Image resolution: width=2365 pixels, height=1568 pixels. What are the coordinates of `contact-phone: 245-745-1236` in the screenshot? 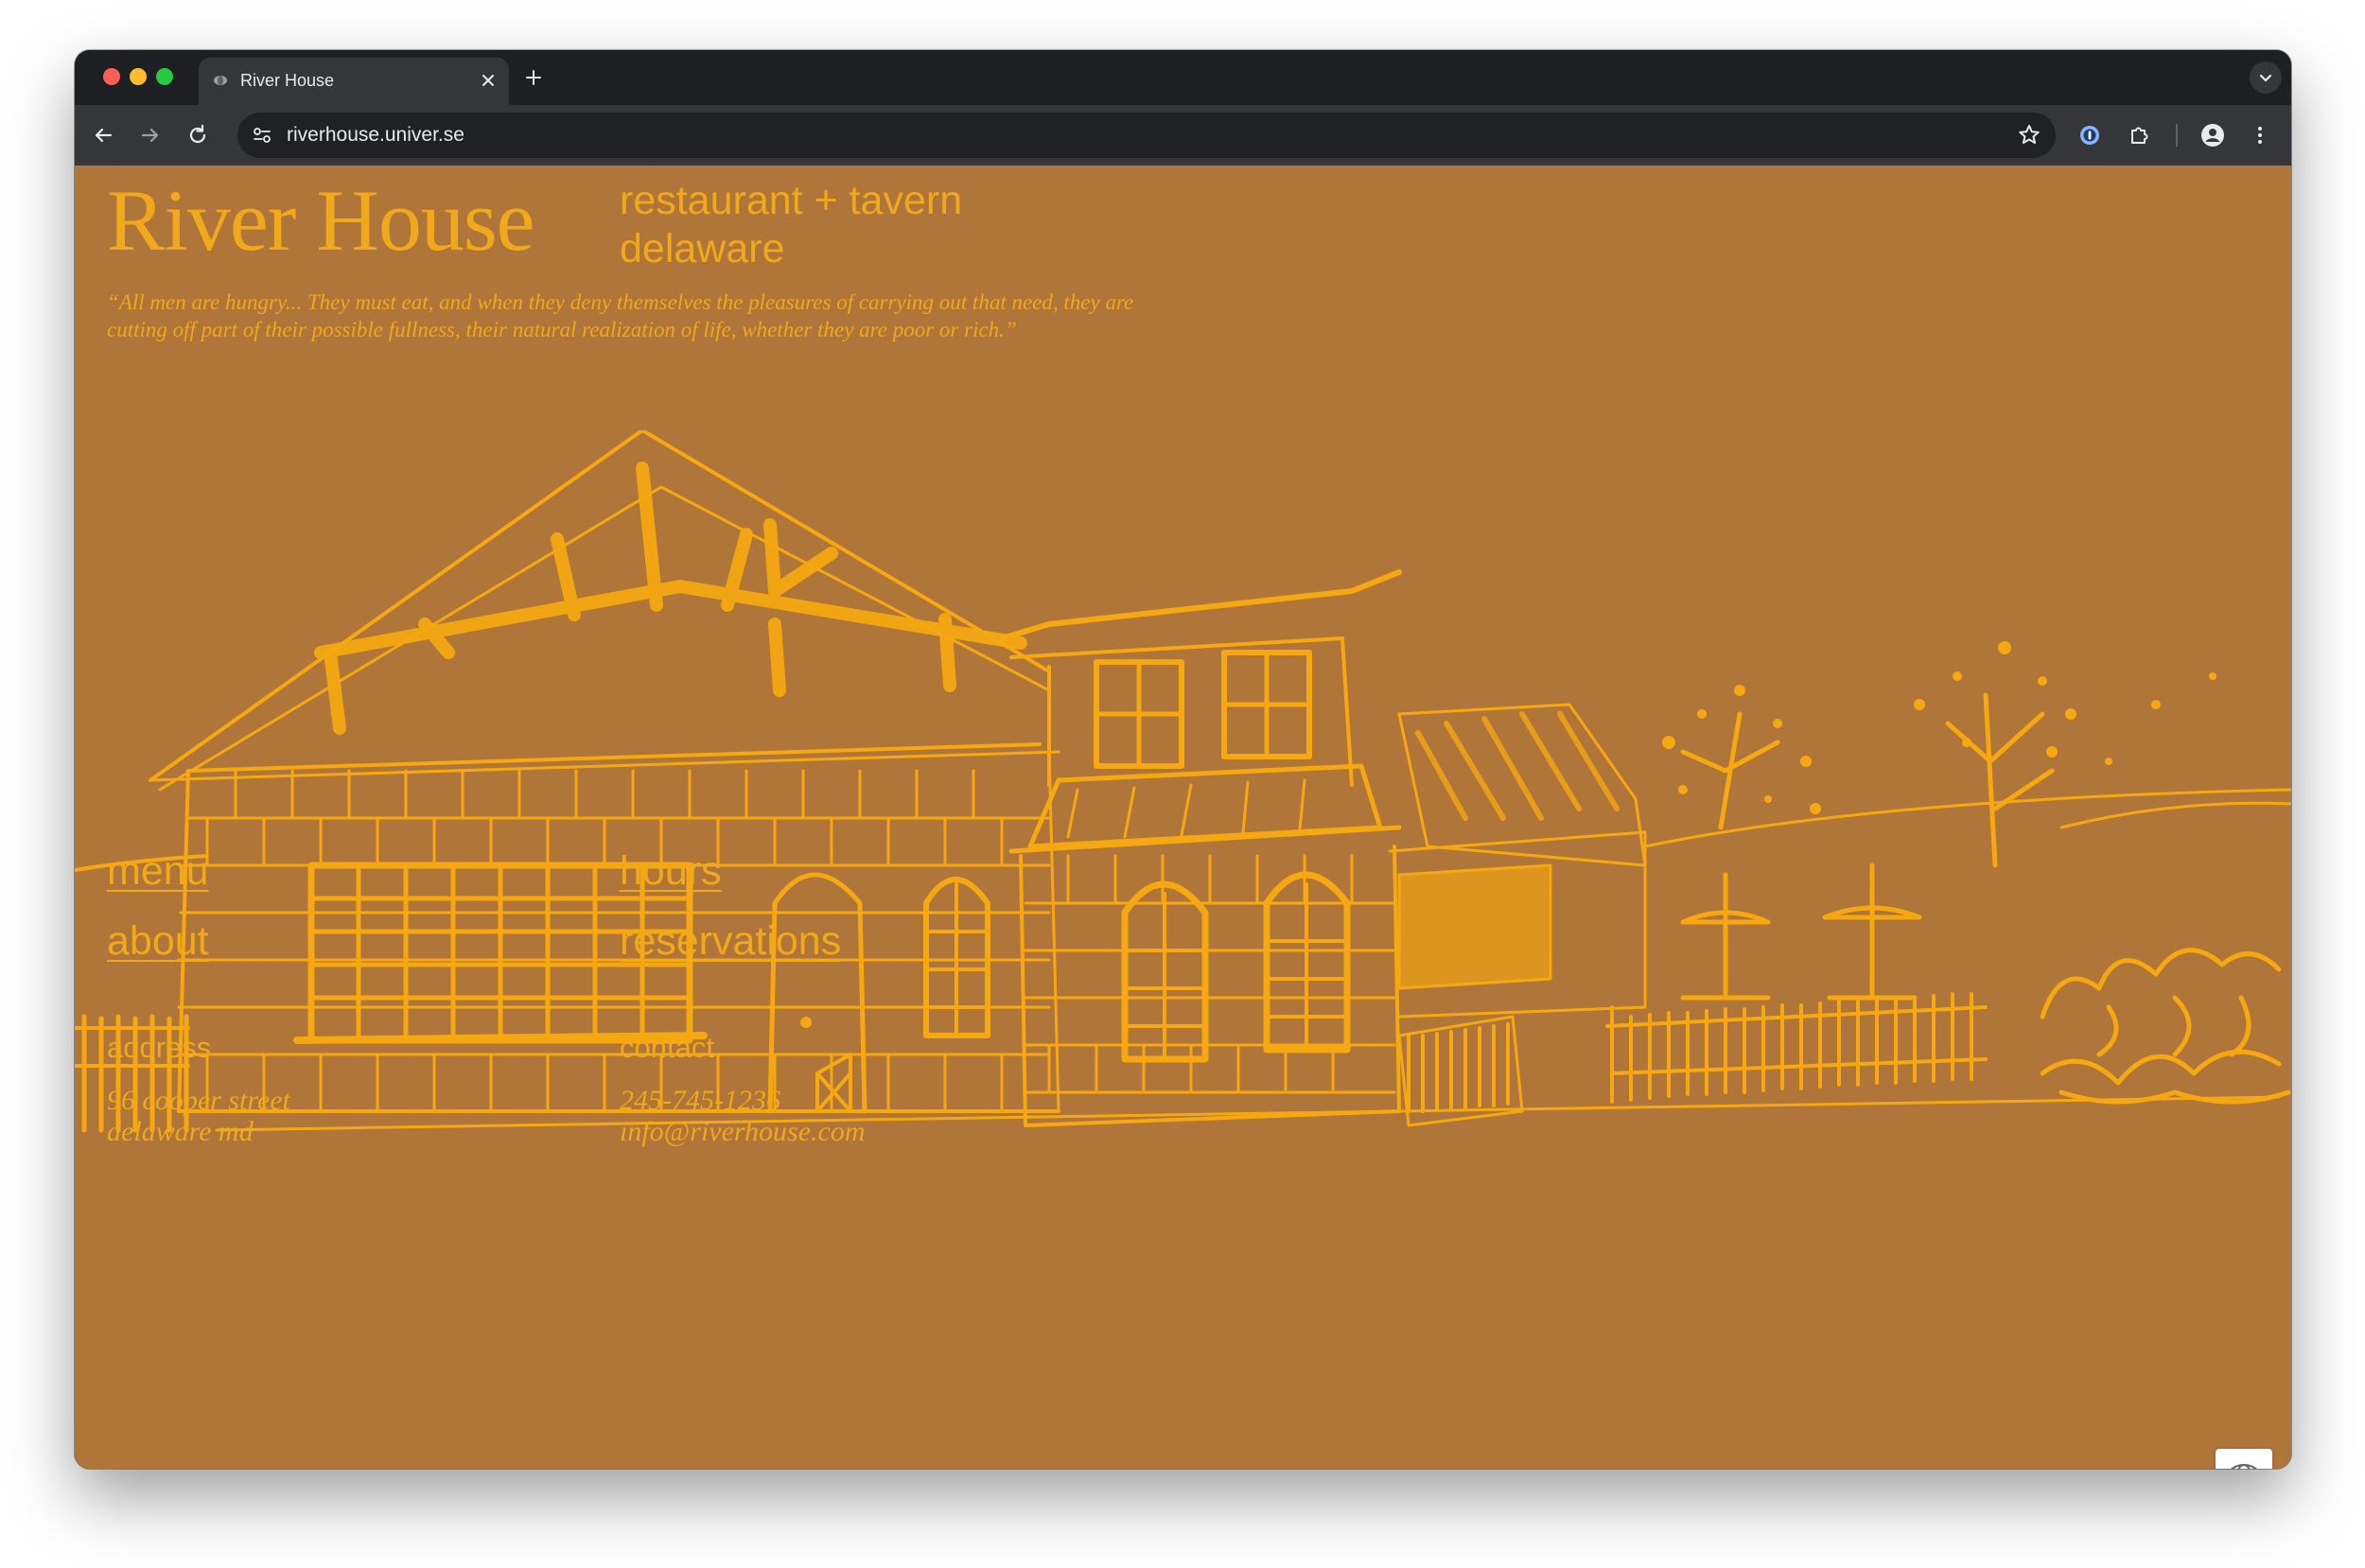 It's located at (743, 1101).